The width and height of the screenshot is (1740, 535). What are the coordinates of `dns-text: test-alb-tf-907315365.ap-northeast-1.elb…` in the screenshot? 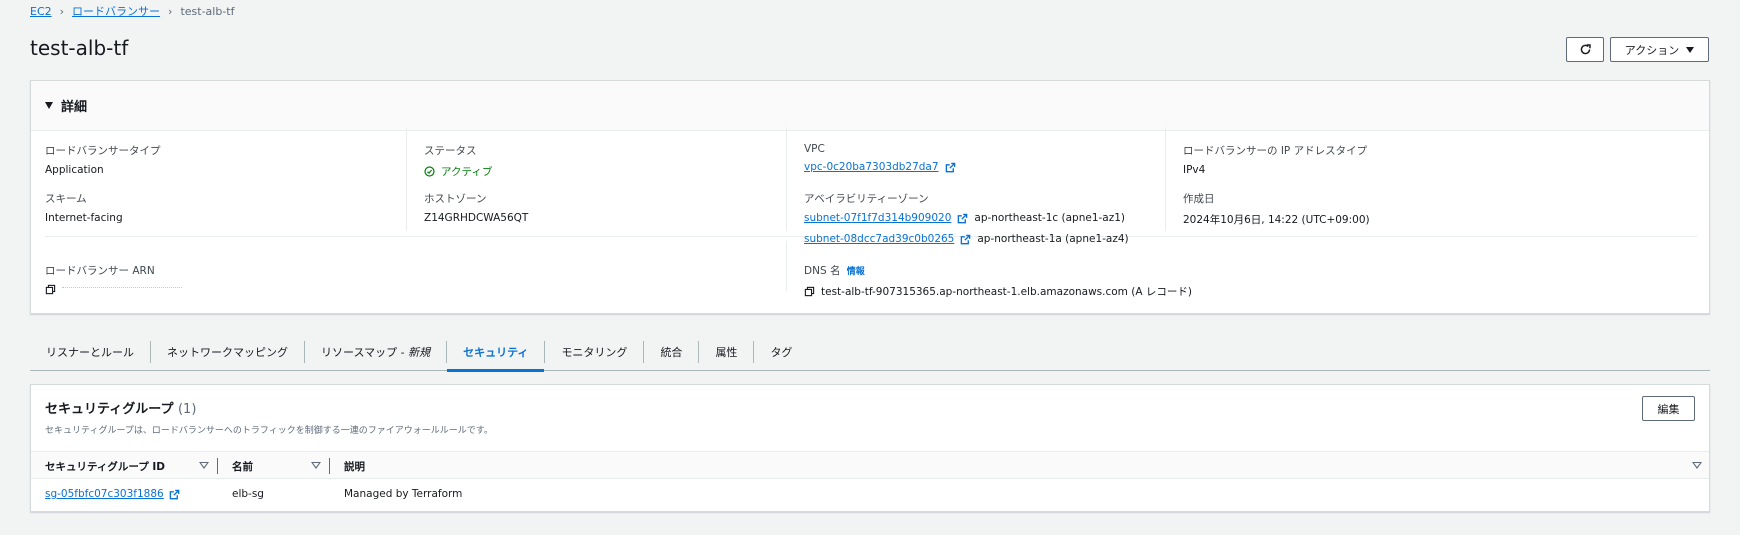 It's located at (1006, 292).